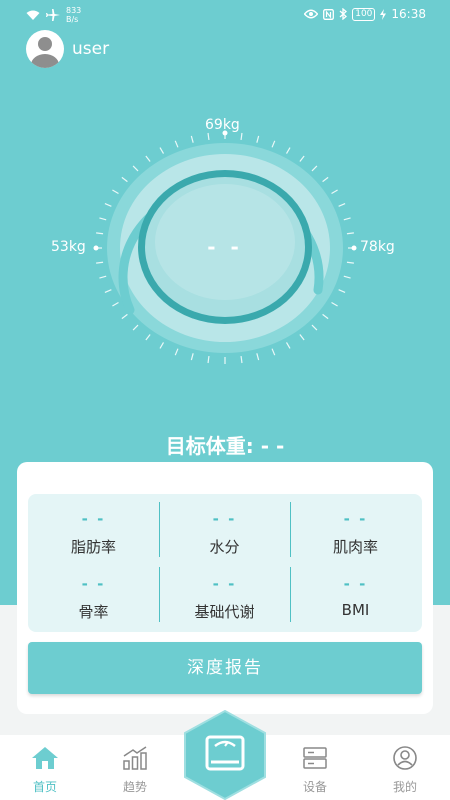 This screenshot has height=800, width=450. What do you see at coordinates (405, 758) in the screenshot?
I see `profile-icon` at bounding box center [405, 758].